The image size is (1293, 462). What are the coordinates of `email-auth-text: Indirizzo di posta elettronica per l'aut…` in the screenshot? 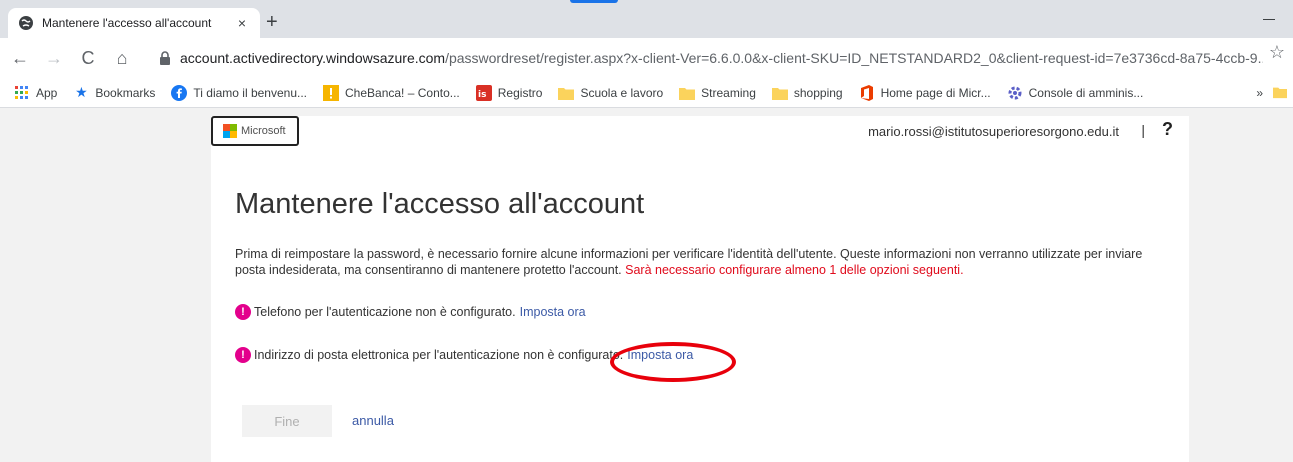 It's located at (439, 355).